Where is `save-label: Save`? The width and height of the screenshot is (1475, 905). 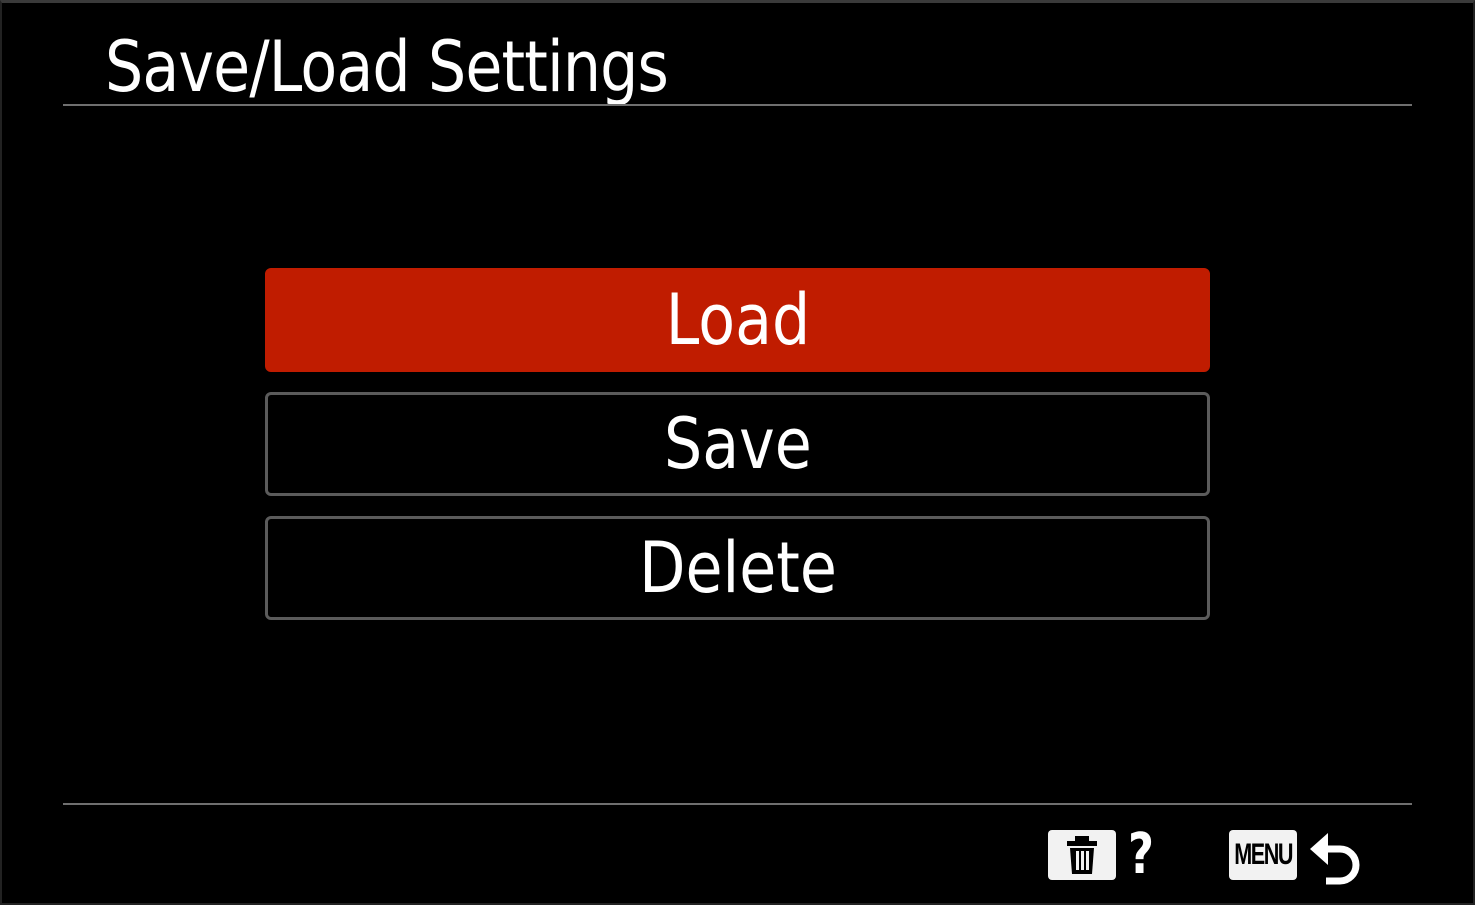
save-label: Save is located at coordinates (737, 444).